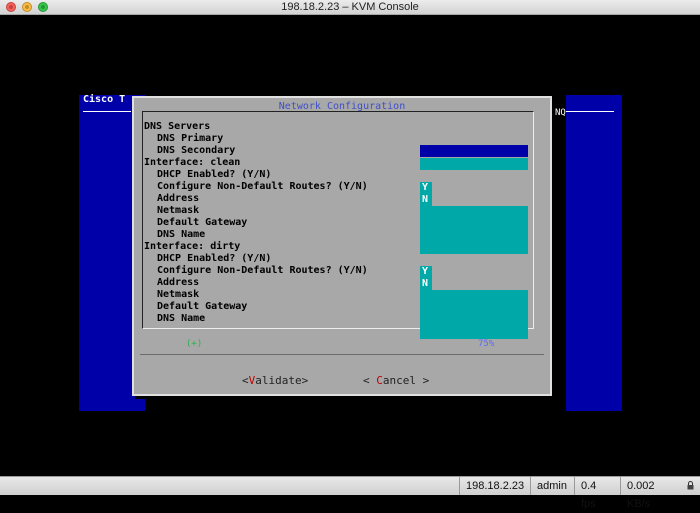 The height and width of the screenshot is (513, 700). I want to click on label-clean-dns-name: DNS Name, so click(181, 234).